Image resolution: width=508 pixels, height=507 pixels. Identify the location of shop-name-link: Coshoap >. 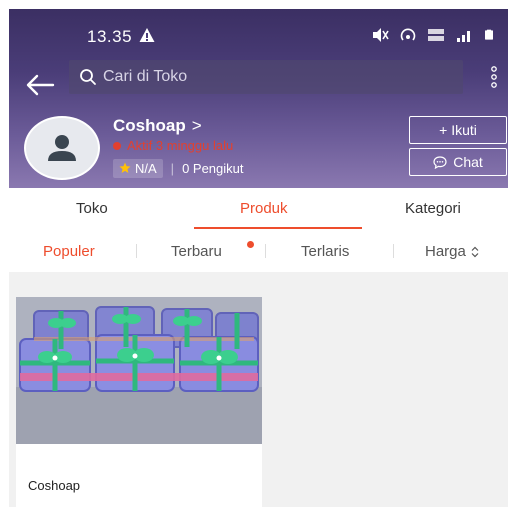
(157, 126).